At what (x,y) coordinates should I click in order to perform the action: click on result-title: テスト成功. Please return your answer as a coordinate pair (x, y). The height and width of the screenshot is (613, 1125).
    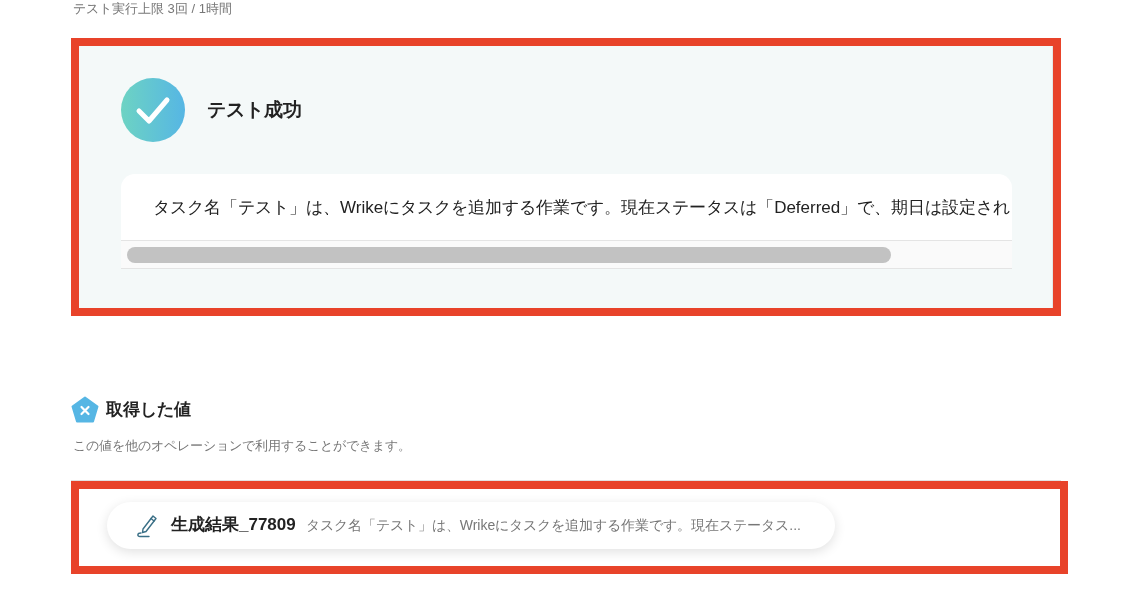
    Looking at the image, I should click on (254, 110).